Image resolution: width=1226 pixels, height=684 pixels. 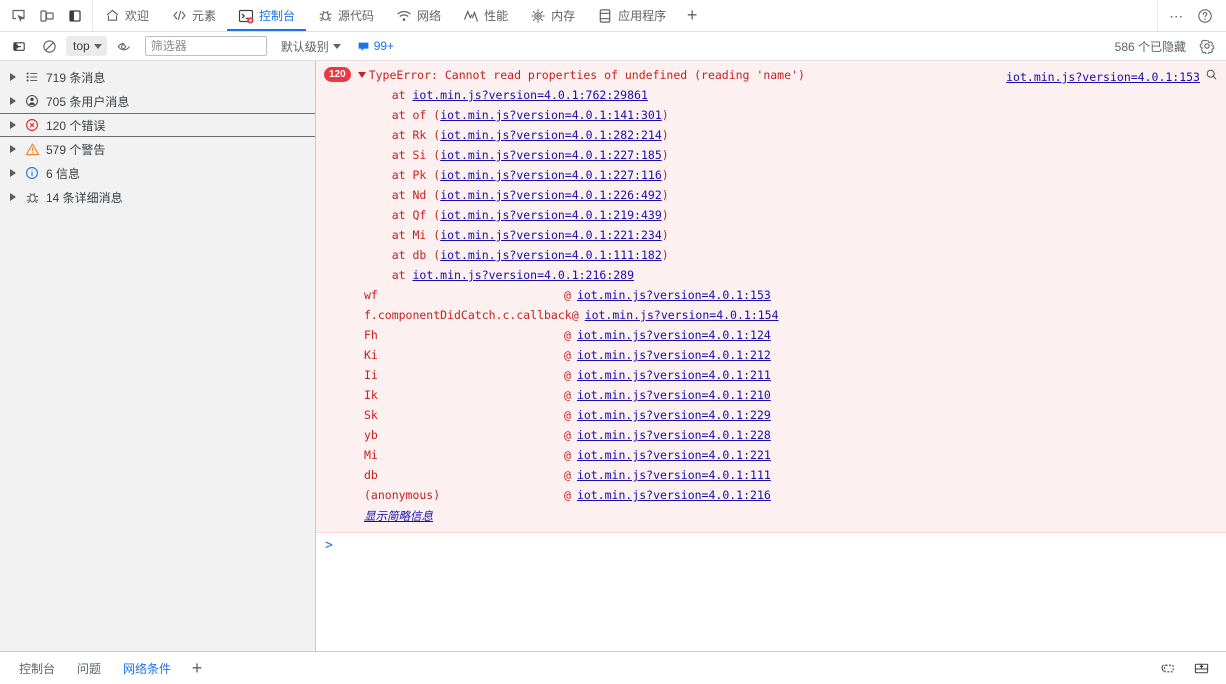 What do you see at coordinates (147, 668) in the screenshot?
I see `drawer-tab-network-conditions: 网络条件` at bounding box center [147, 668].